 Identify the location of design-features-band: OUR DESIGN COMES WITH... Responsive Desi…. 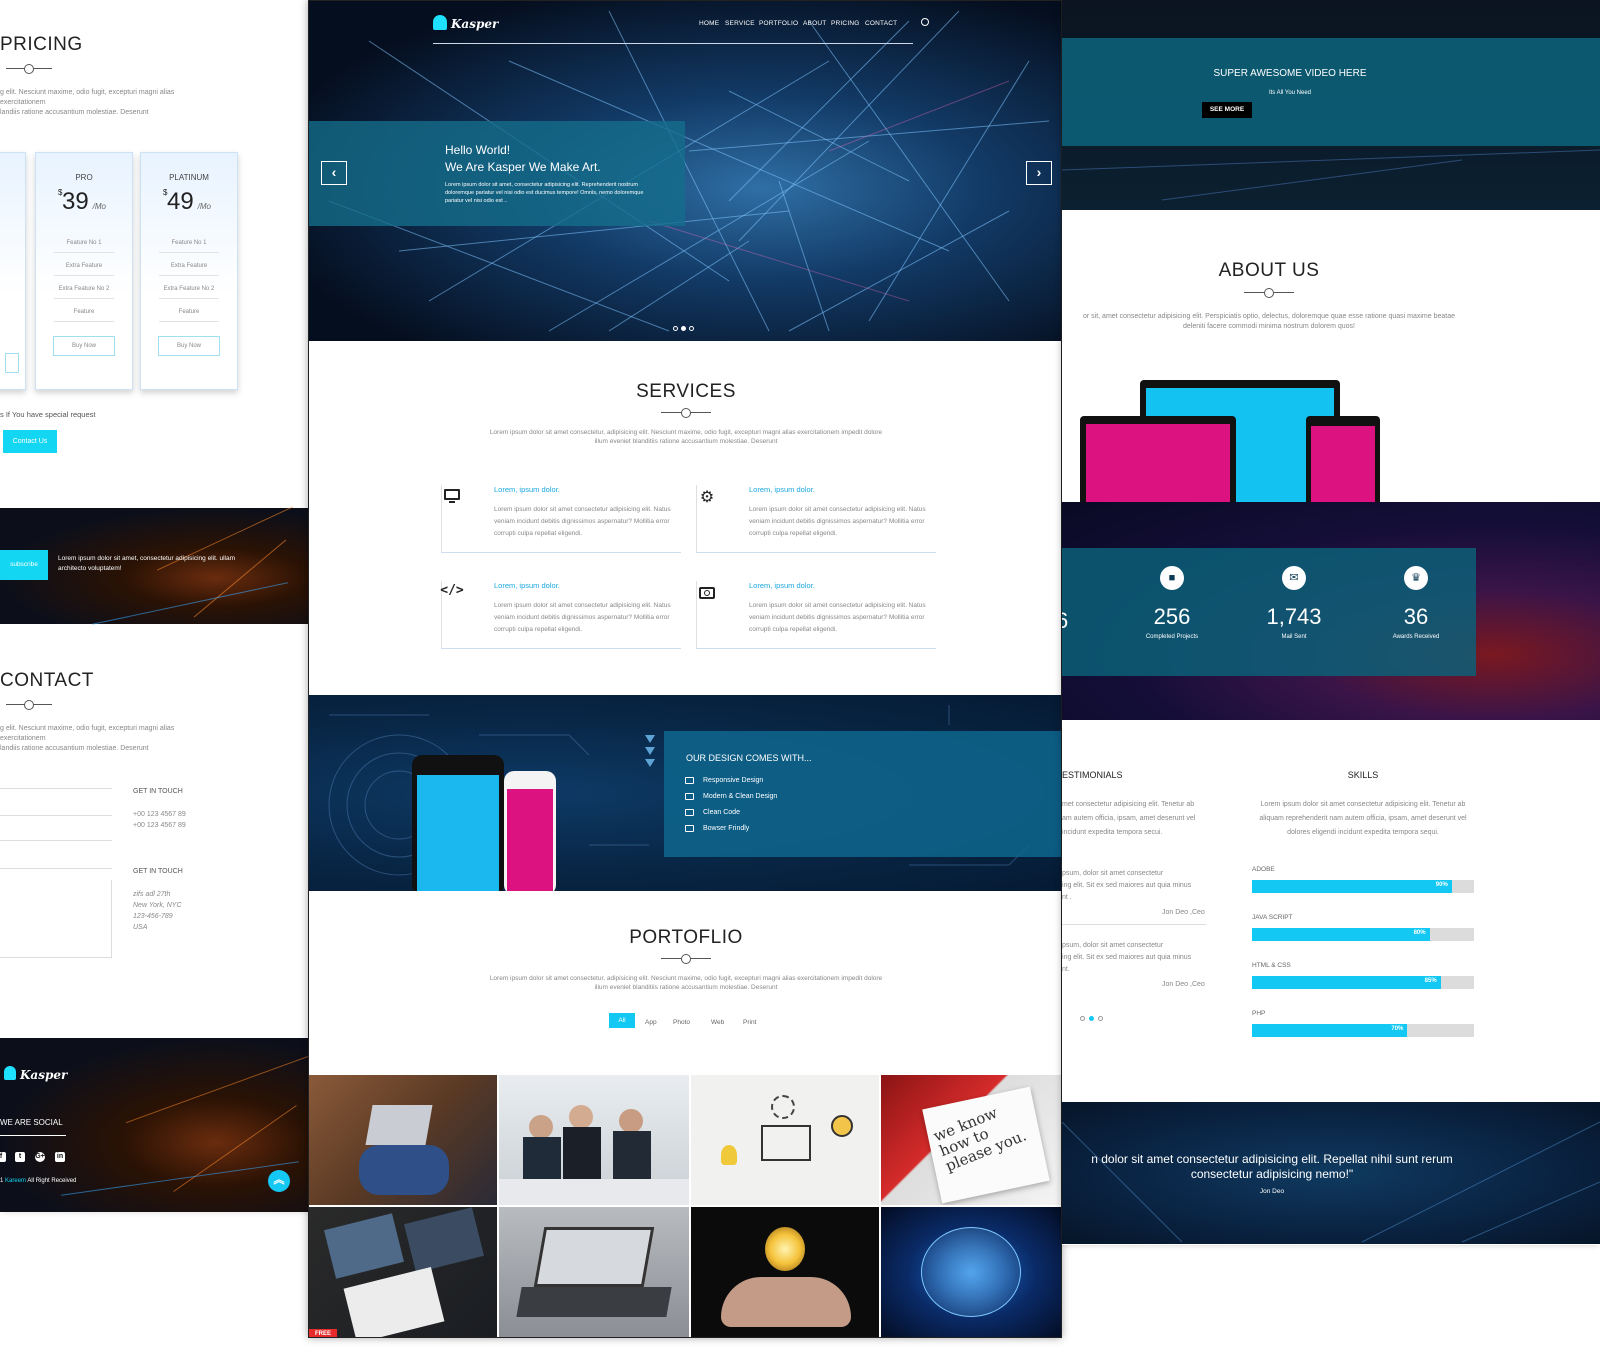
(685, 793).